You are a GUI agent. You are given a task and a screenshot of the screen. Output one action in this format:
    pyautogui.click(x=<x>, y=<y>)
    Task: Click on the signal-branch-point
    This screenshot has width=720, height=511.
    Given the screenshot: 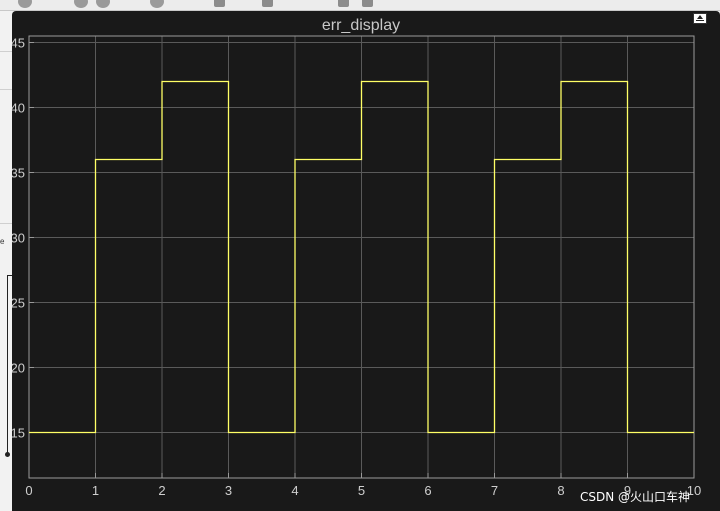 What is the action you would take?
    pyautogui.click(x=7, y=454)
    